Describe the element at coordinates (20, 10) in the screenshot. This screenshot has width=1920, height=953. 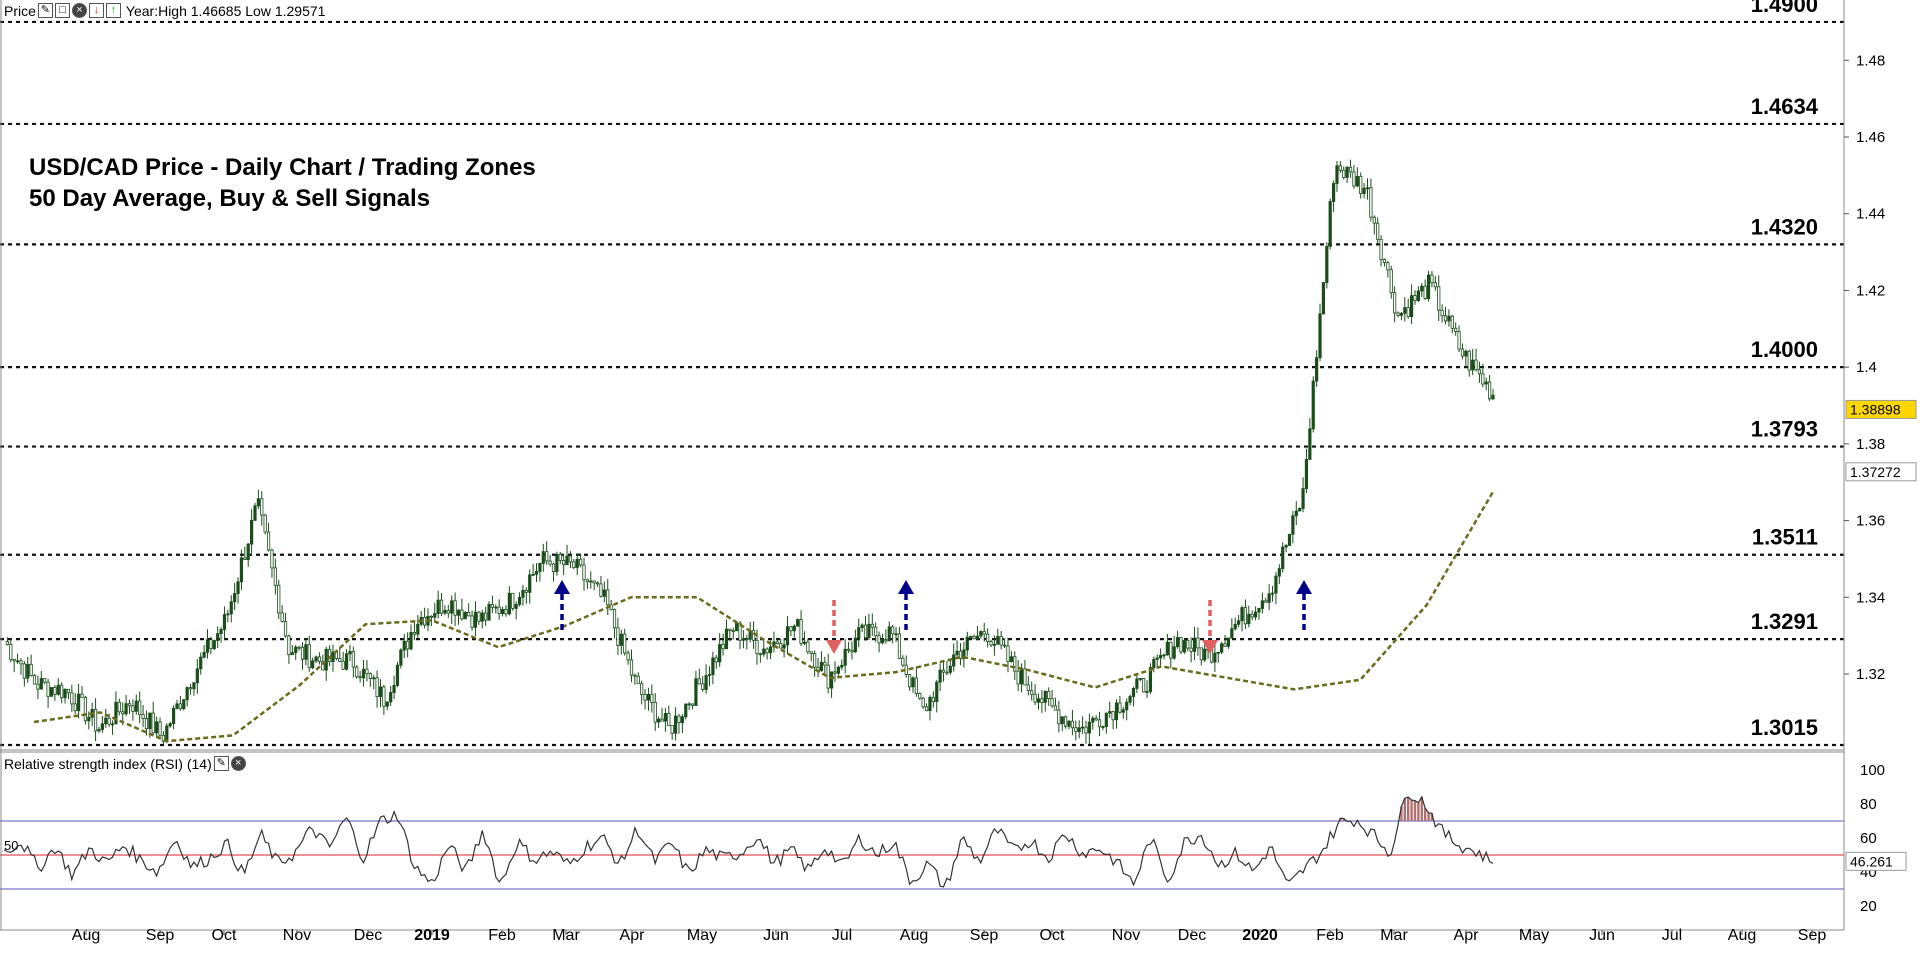
I see `price-label: Price` at that location.